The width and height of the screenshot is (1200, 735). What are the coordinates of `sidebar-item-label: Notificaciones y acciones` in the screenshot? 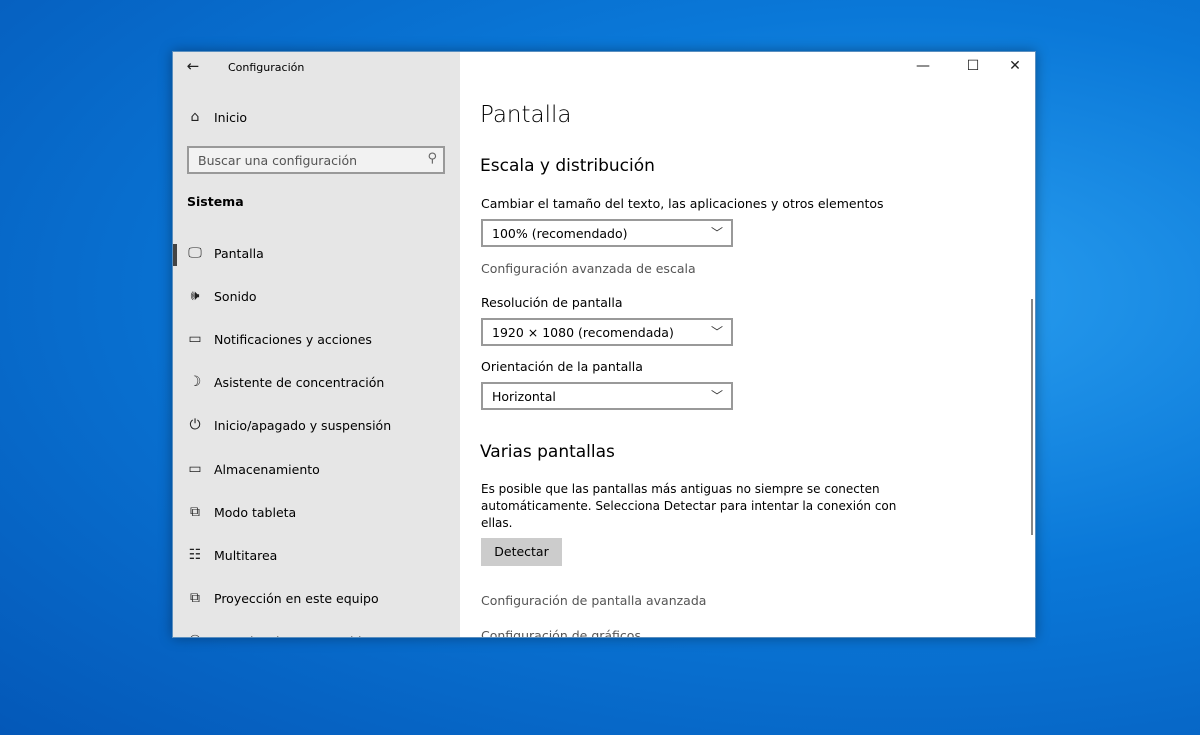 It's located at (293, 340).